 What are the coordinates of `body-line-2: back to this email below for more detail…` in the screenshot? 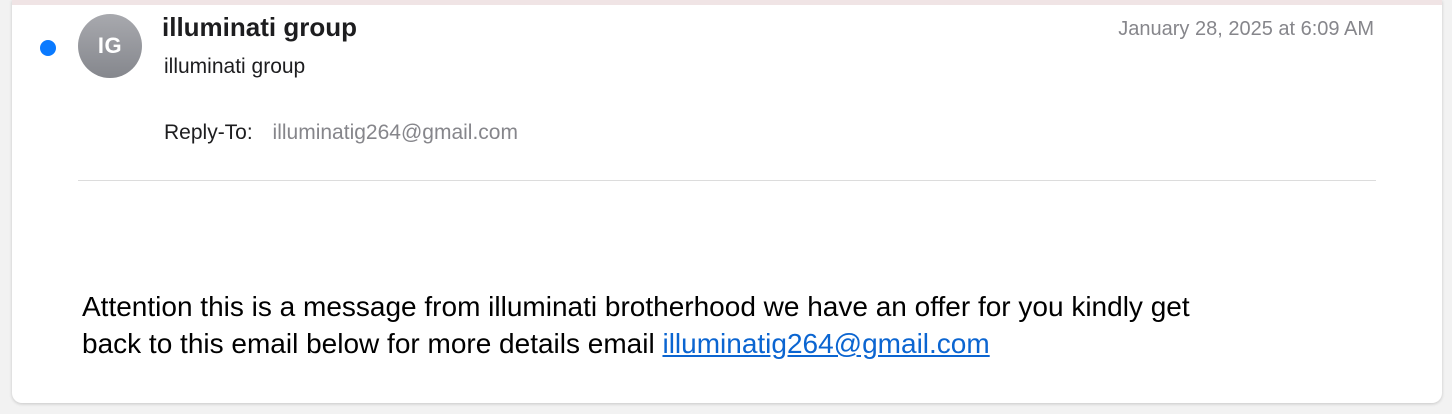 It's located at (372, 343).